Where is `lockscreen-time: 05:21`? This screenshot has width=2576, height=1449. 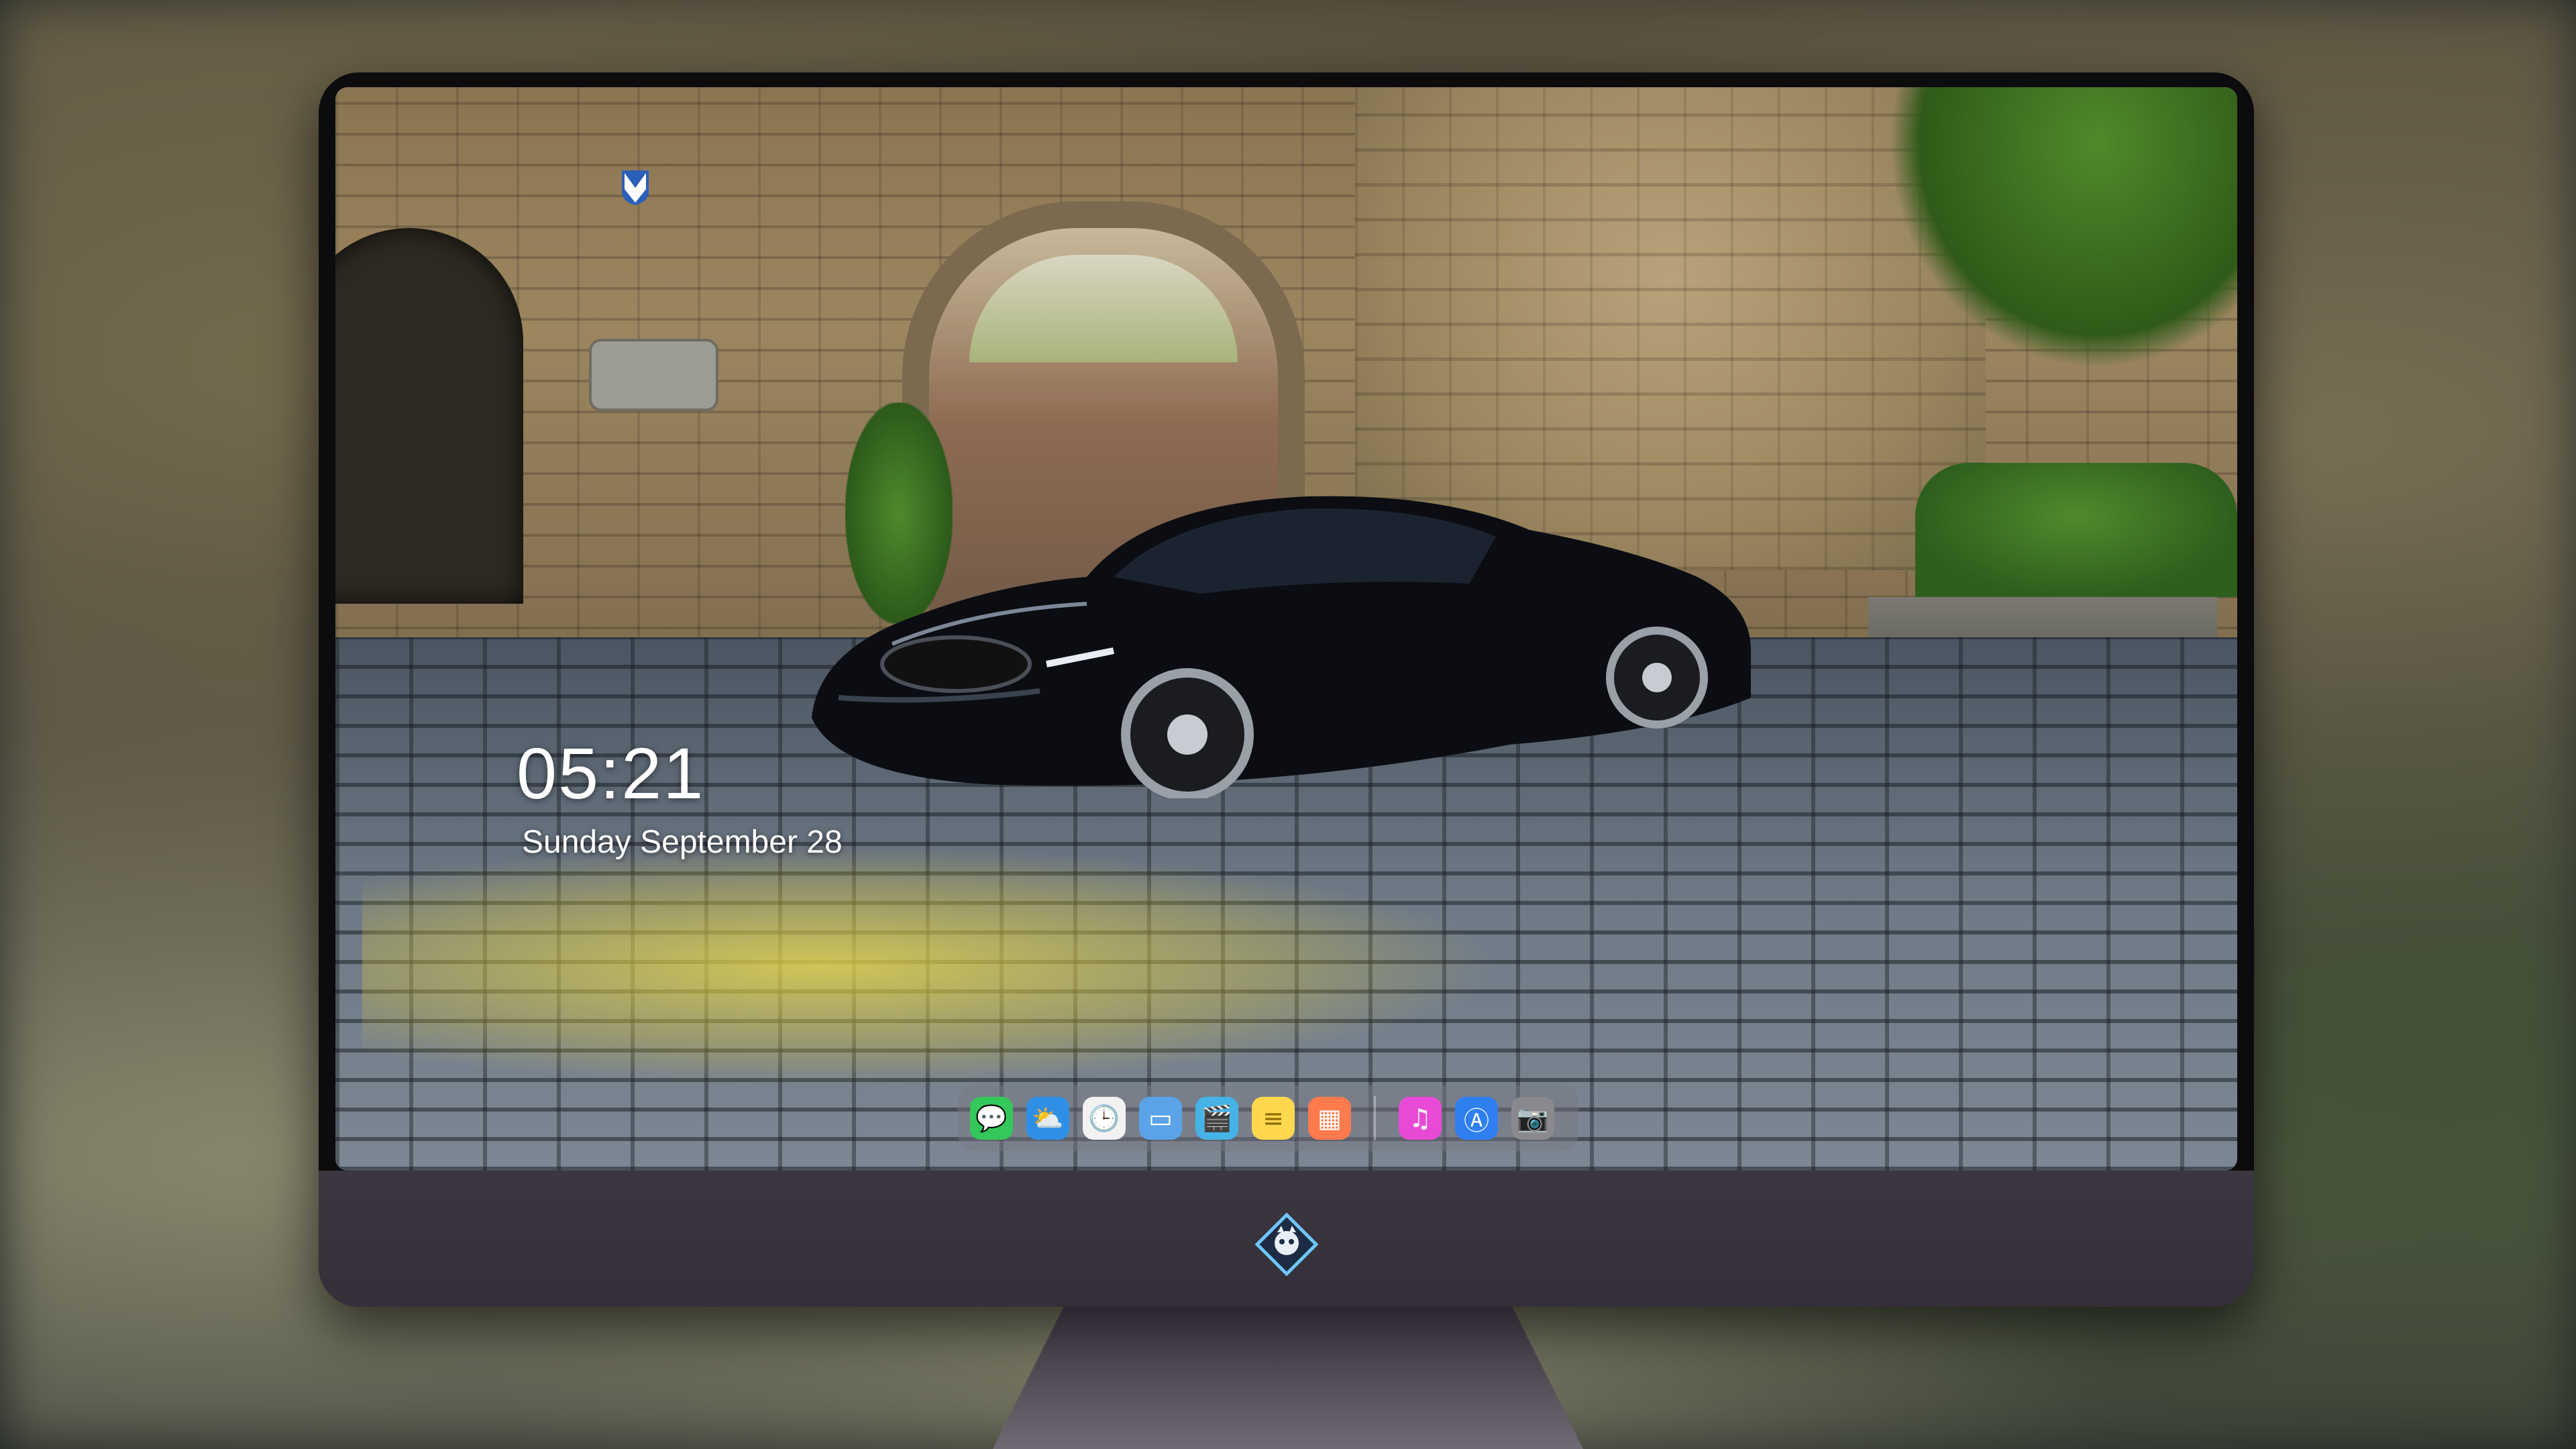
lockscreen-time: 05:21 is located at coordinates (611, 773).